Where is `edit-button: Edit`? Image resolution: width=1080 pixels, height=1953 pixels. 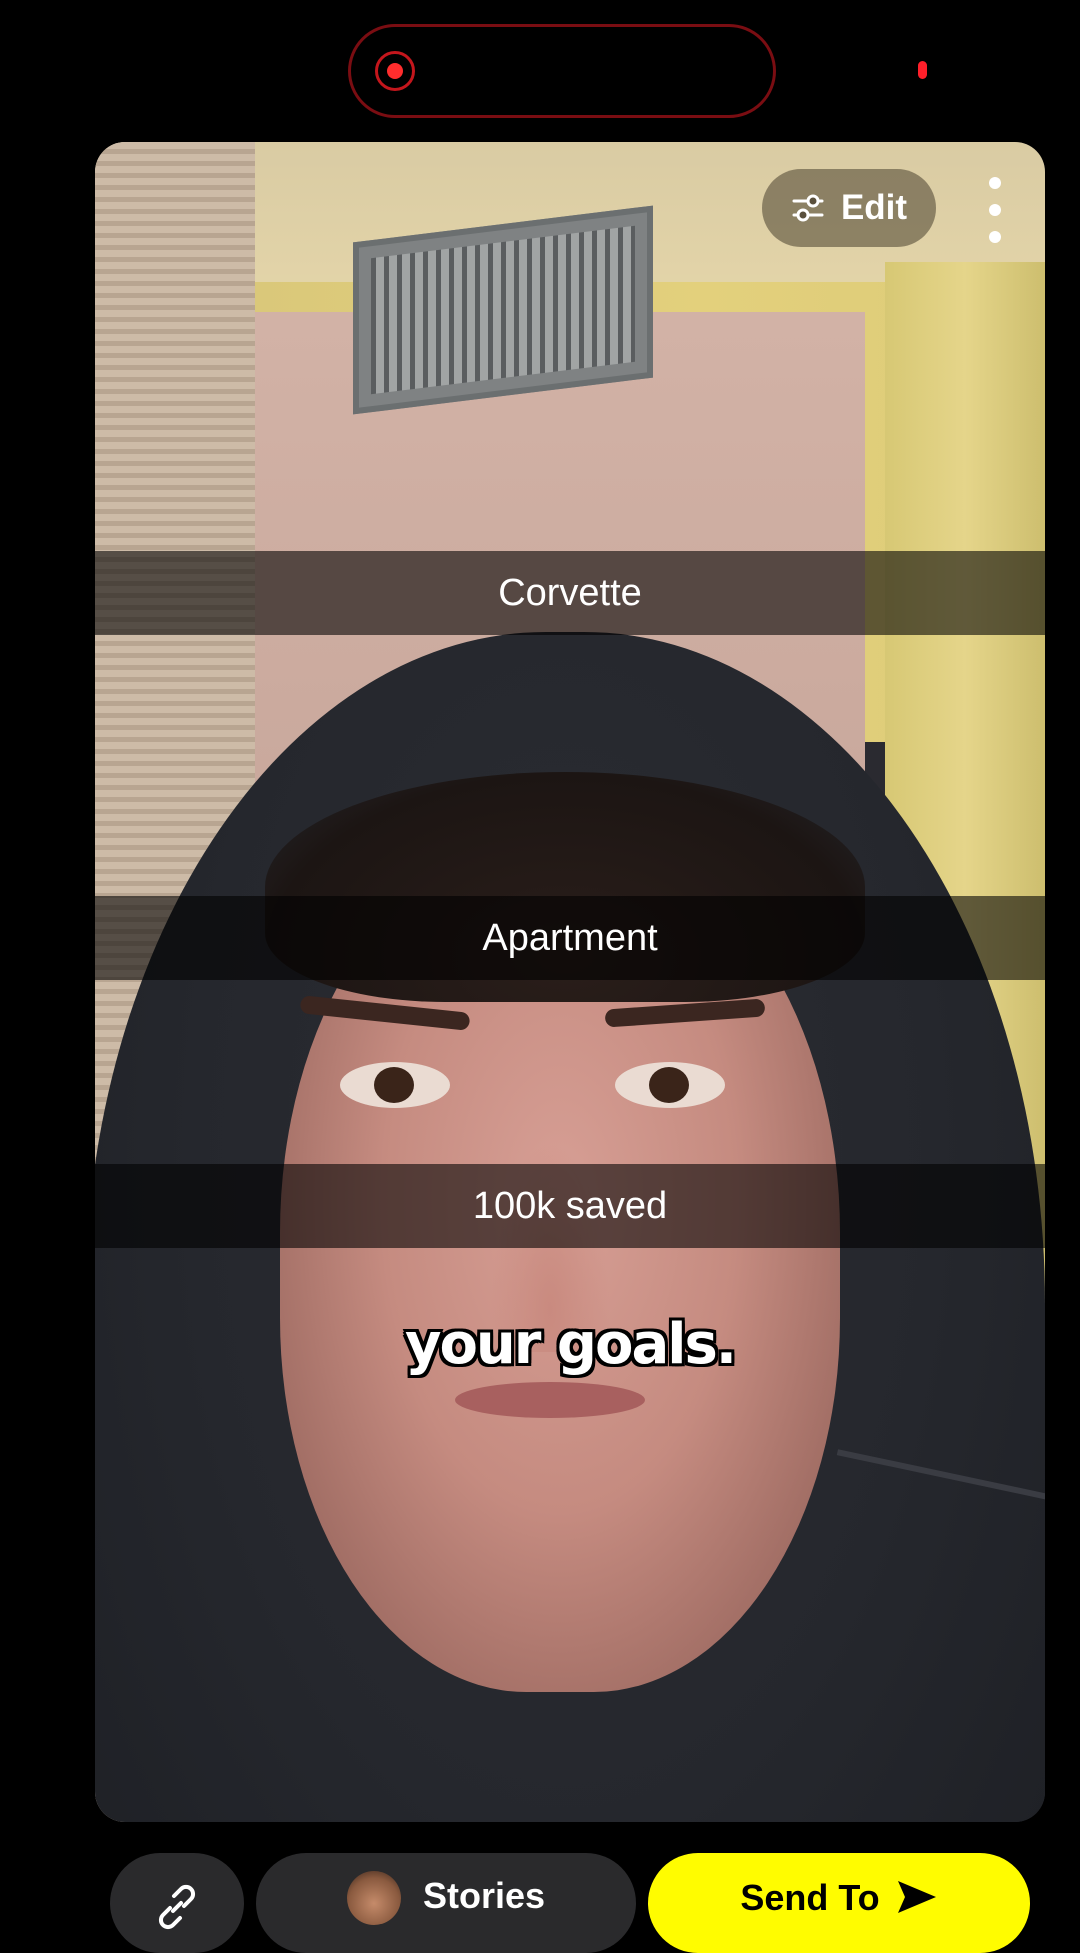
edit-button: Edit is located at coordinates (849, 208).